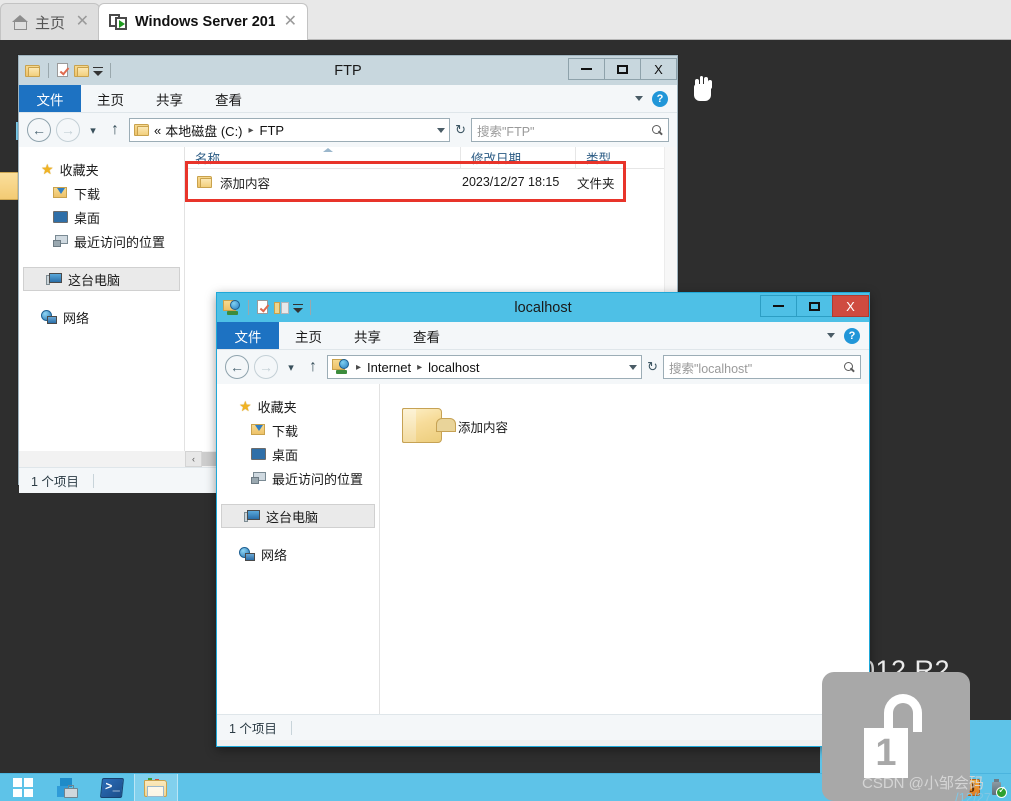 The image size is (1011, 801). I want to click on ftp-quick-access-toolbar, so click(70, 70).